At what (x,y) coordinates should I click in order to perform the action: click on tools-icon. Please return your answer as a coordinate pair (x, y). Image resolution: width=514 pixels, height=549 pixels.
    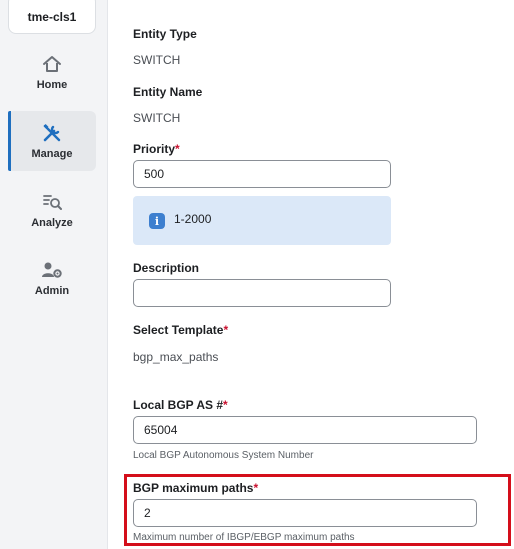
    Looking at the image, I should click on (52, 133).